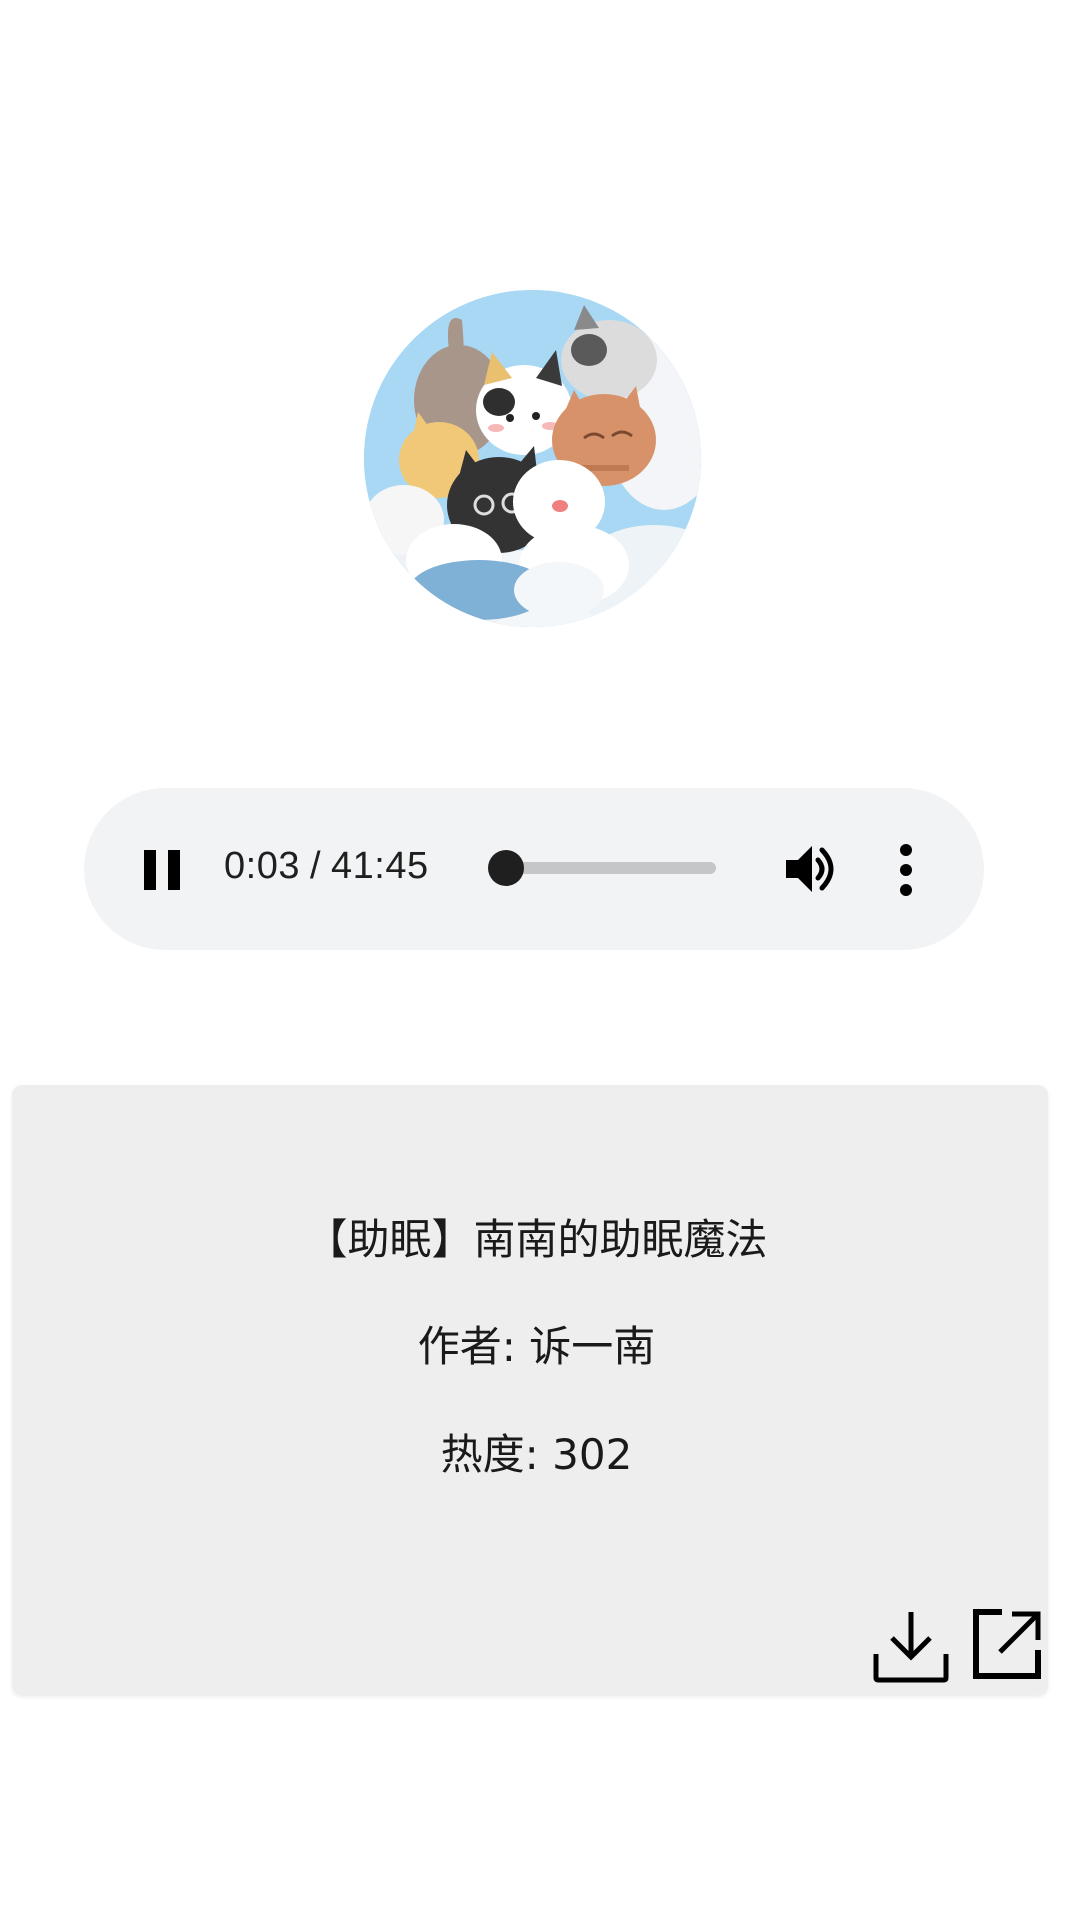  I want to click on volume-button, so click(811, 869).